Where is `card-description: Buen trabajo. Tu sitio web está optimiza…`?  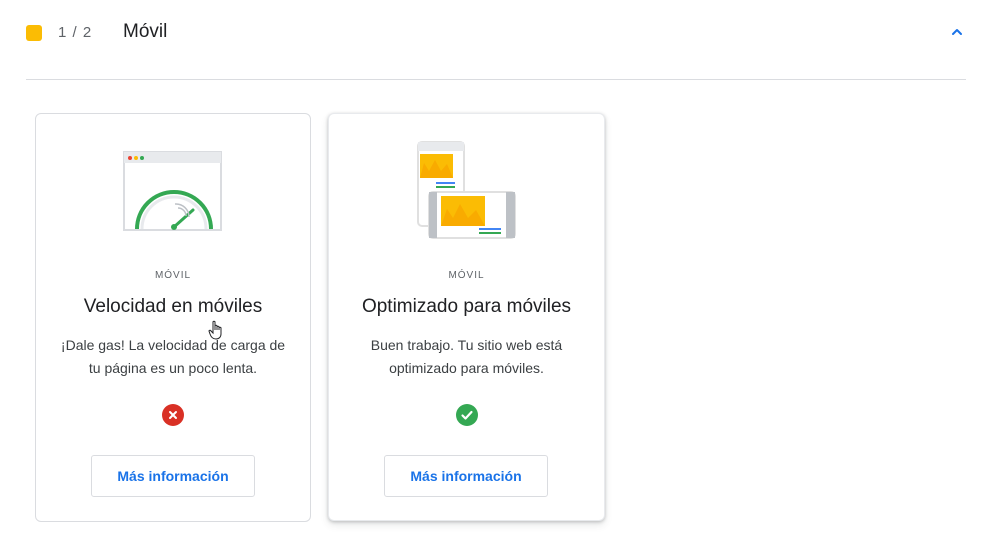 card-description: Buen trabajo. Tu sitio web está optimiza… is located at coordinates (466, 356).